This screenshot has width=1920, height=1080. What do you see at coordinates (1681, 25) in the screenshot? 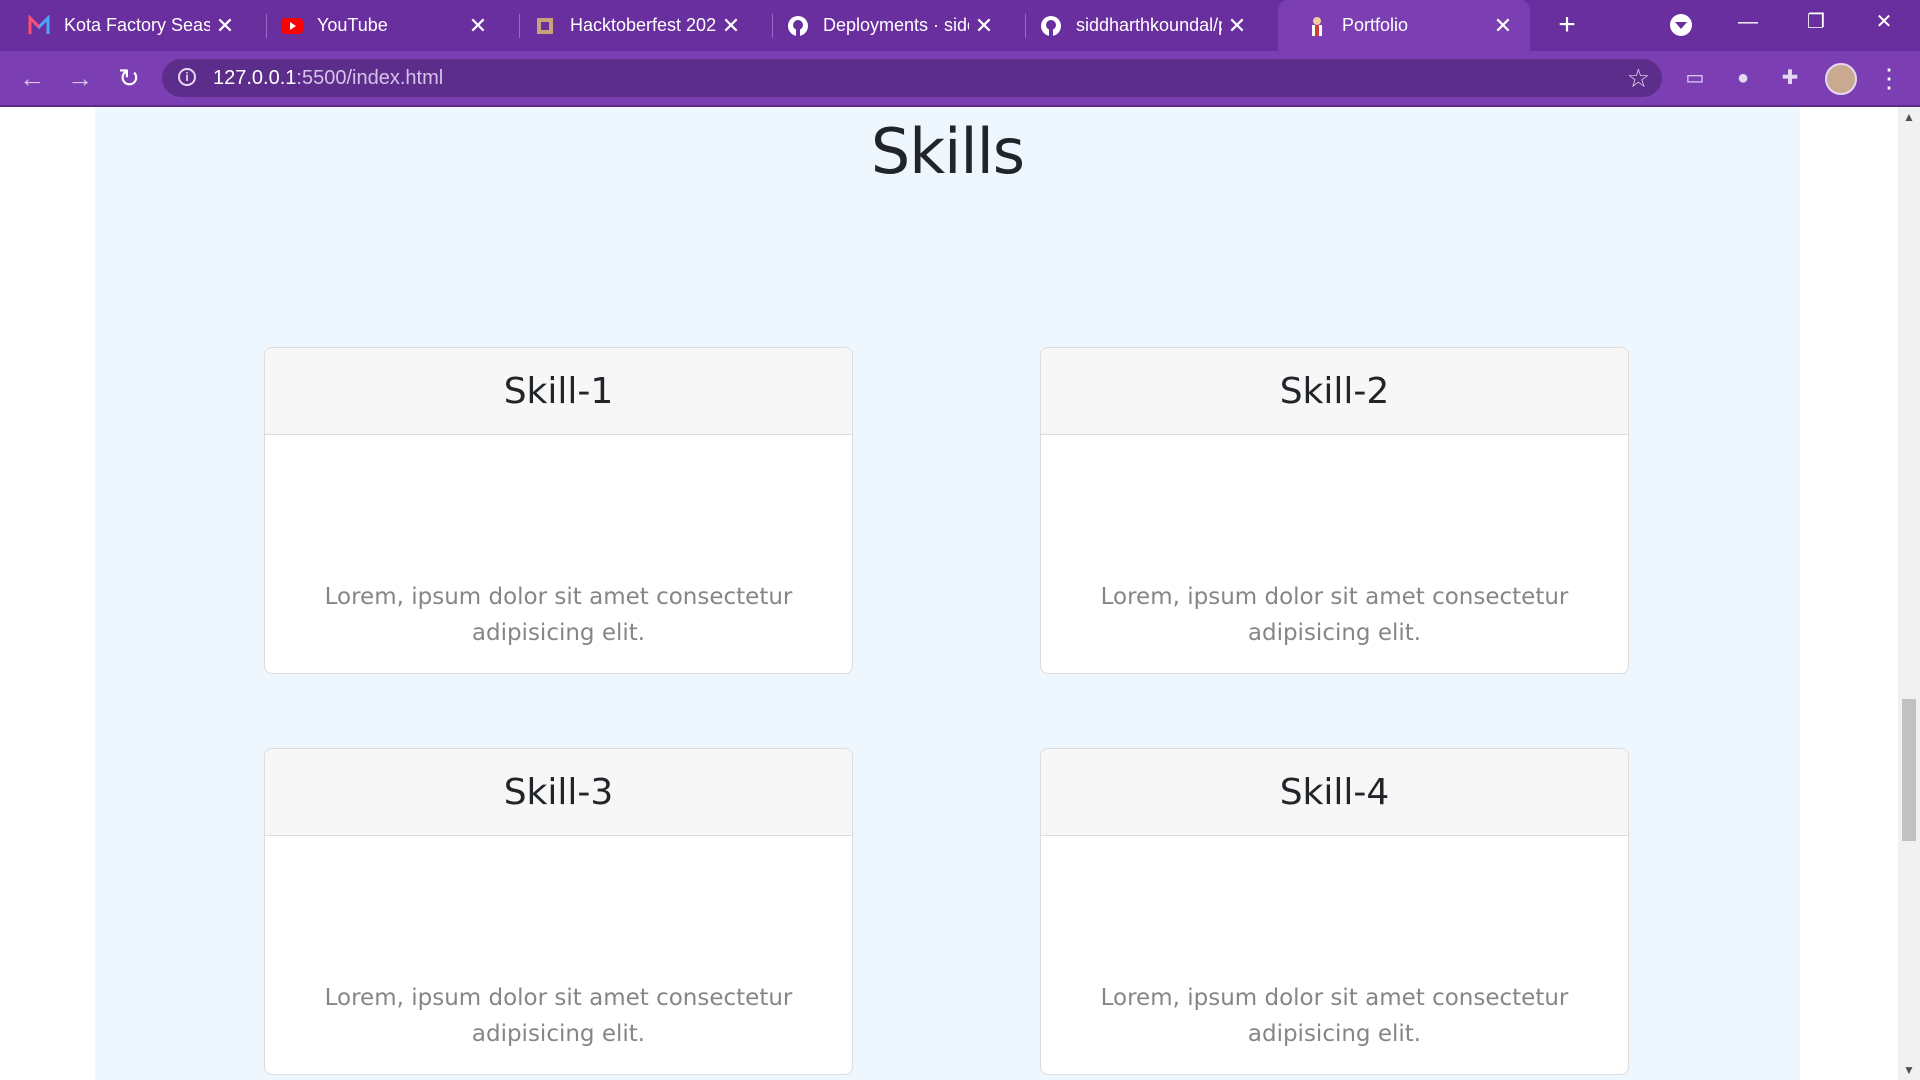
I see `tab-search-icon` at bounding box center [1681, 25].